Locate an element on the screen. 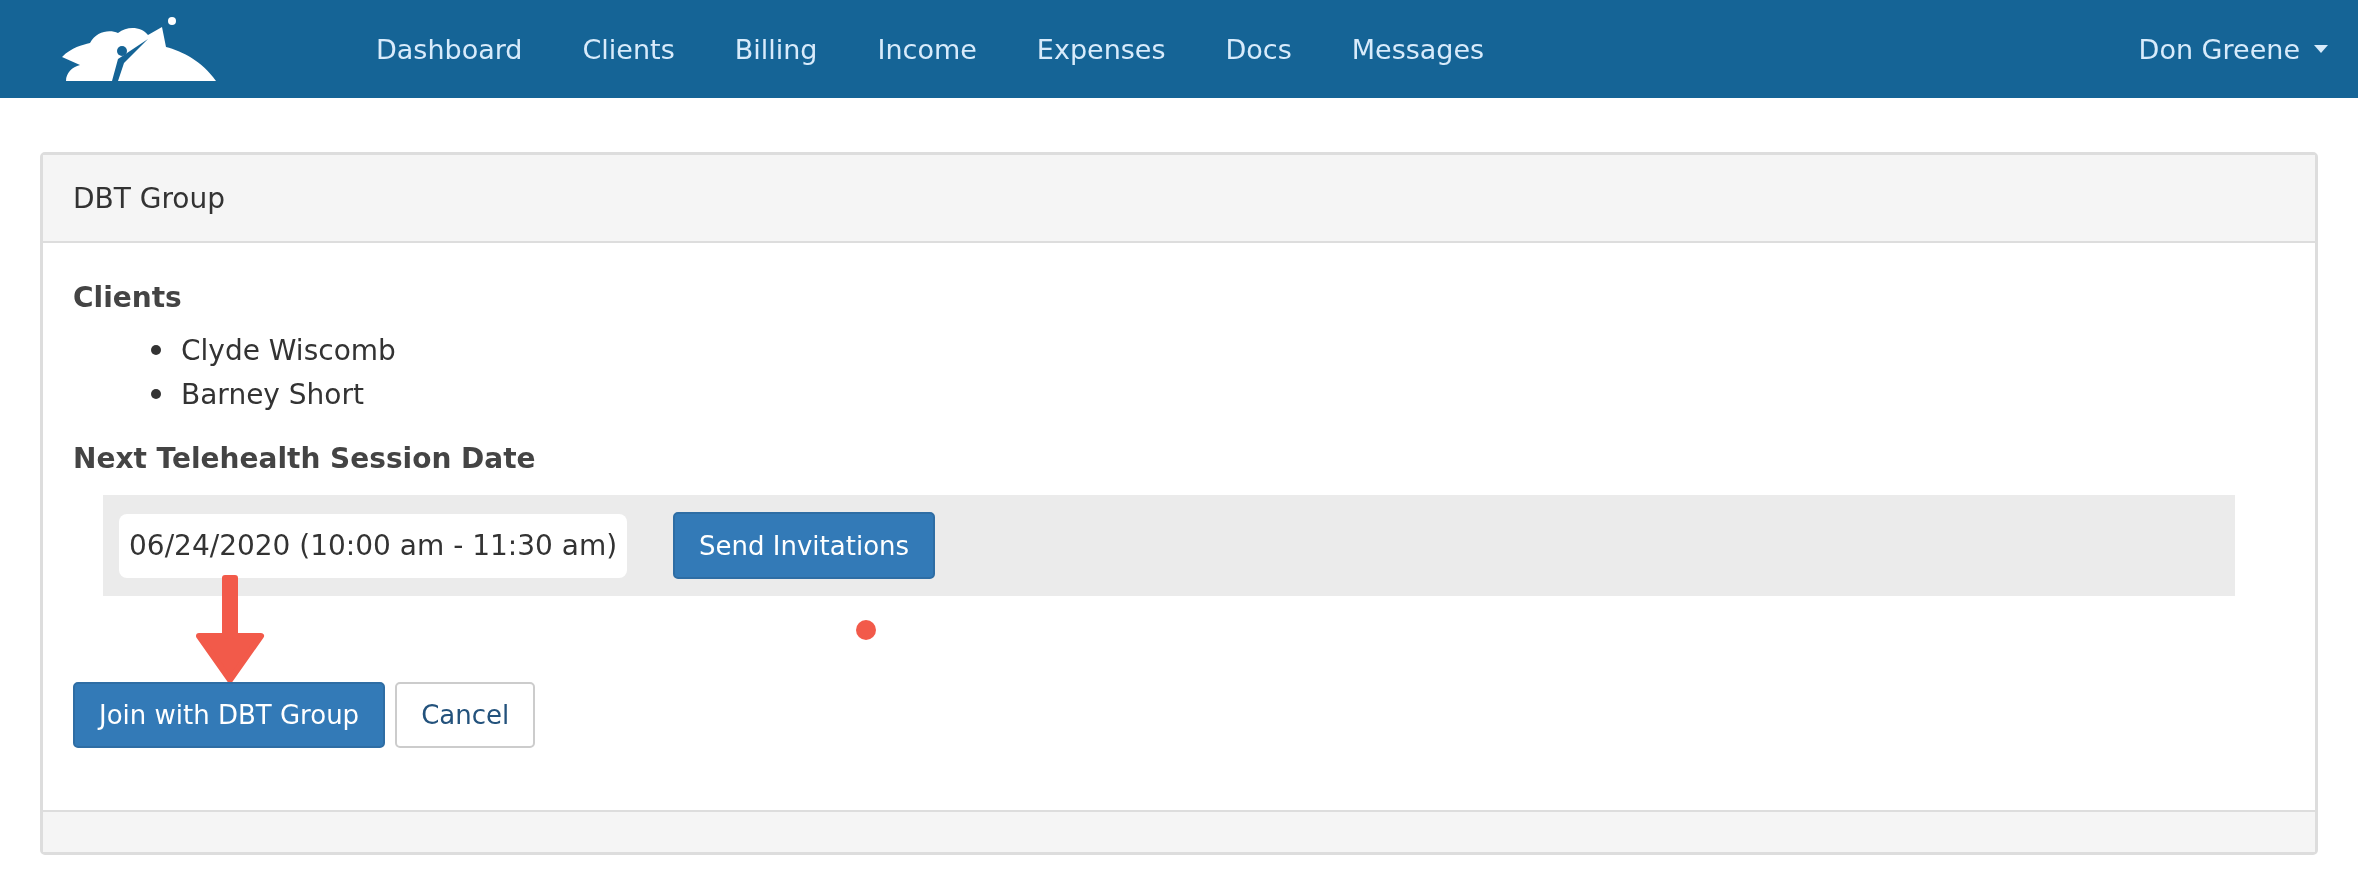  nav-link: Docs is located at coordinates (1258, 49).